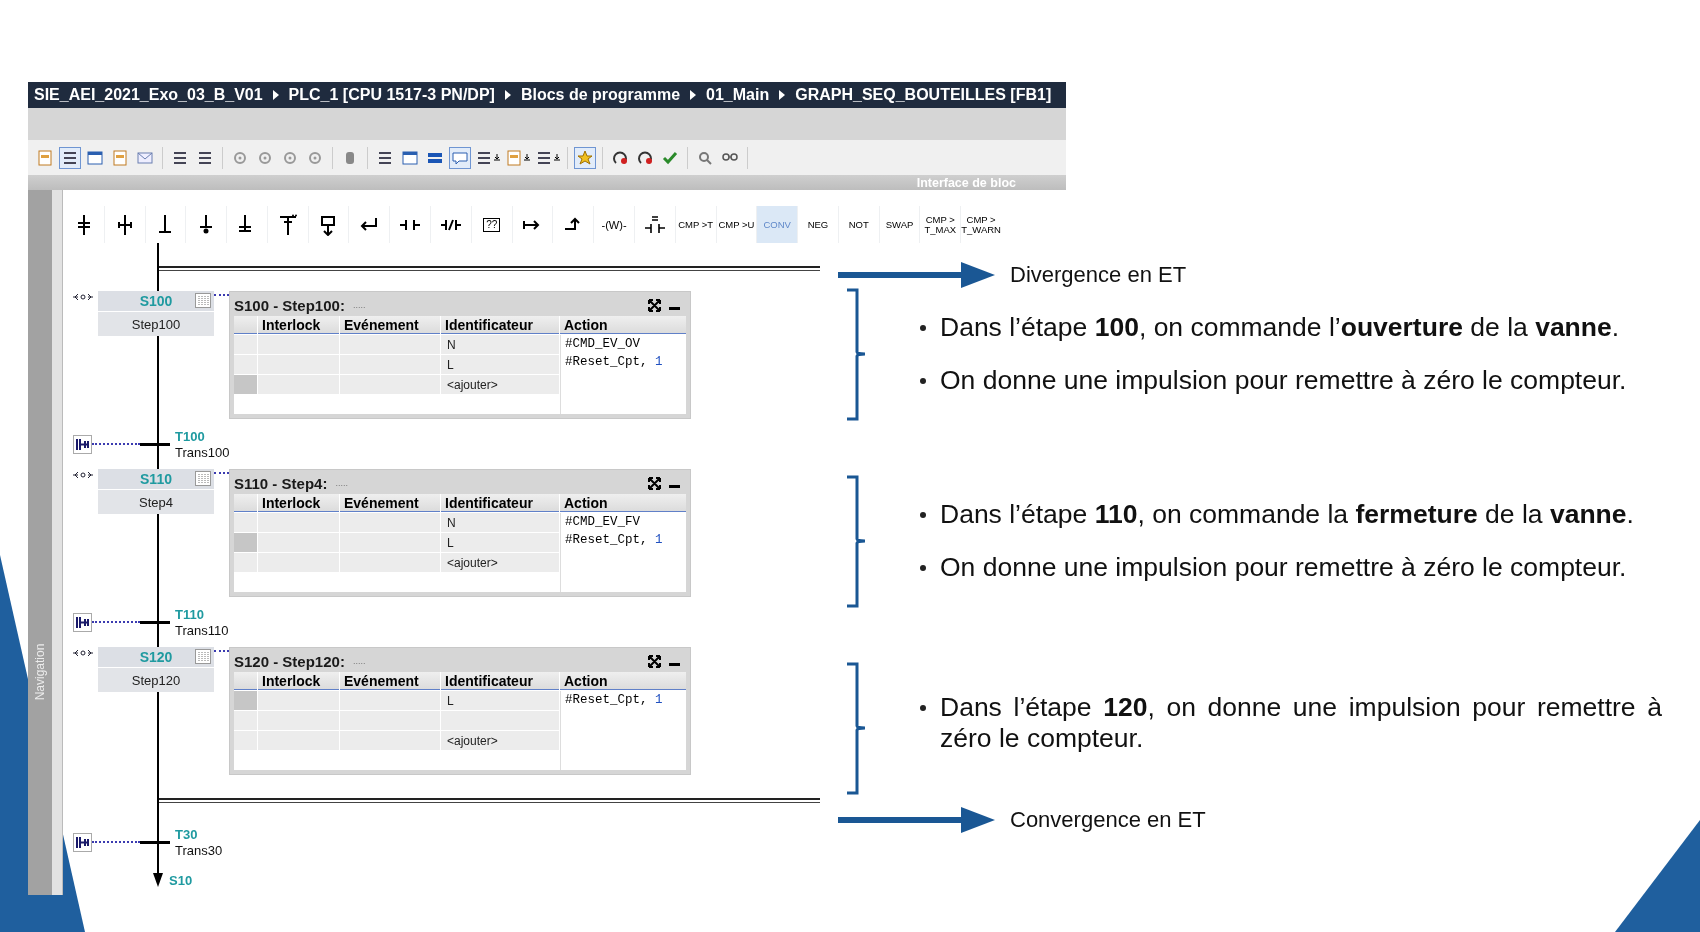  What do you see at coordinates (818, 224) in the screenshot?
I see `instruction-button: NEG` at bounding box center [818, 224].